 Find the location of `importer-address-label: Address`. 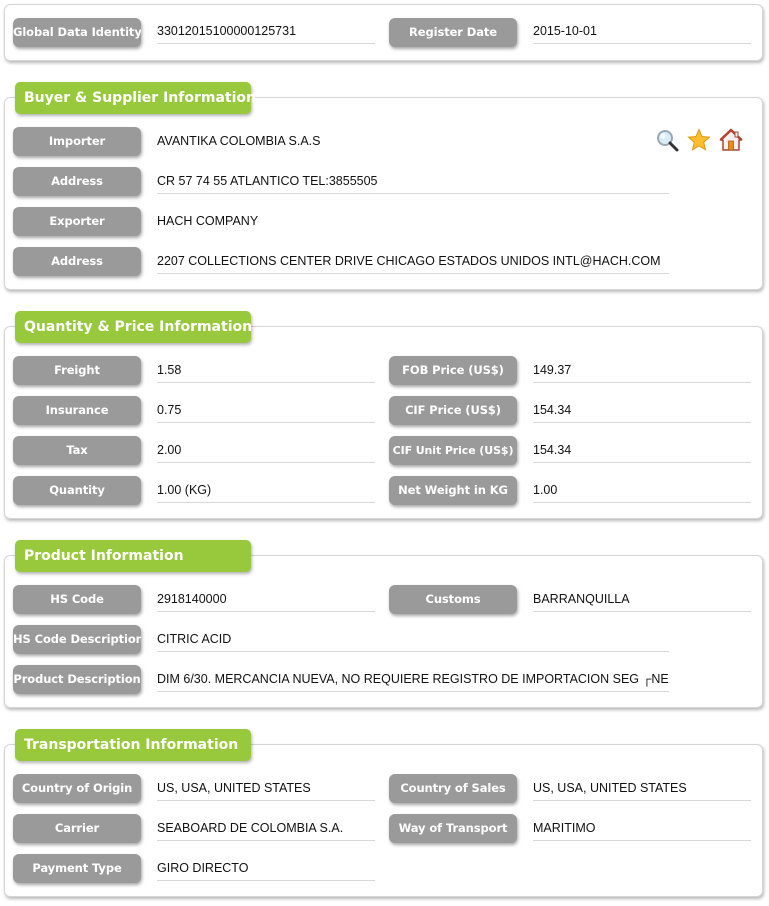

importer-address-label: Address is located at coordinates (77, 181).